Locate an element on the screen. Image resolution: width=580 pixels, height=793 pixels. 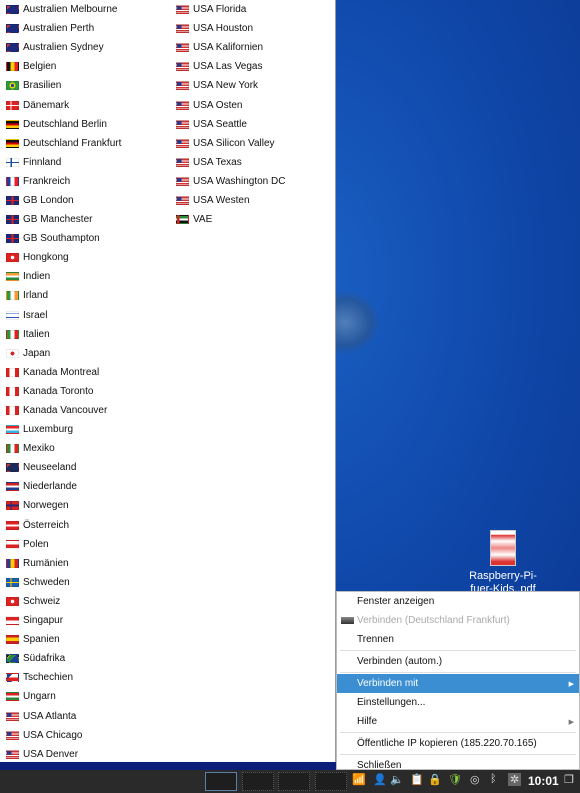
server-item: Neuseeland is located at coordinates (60, 467).